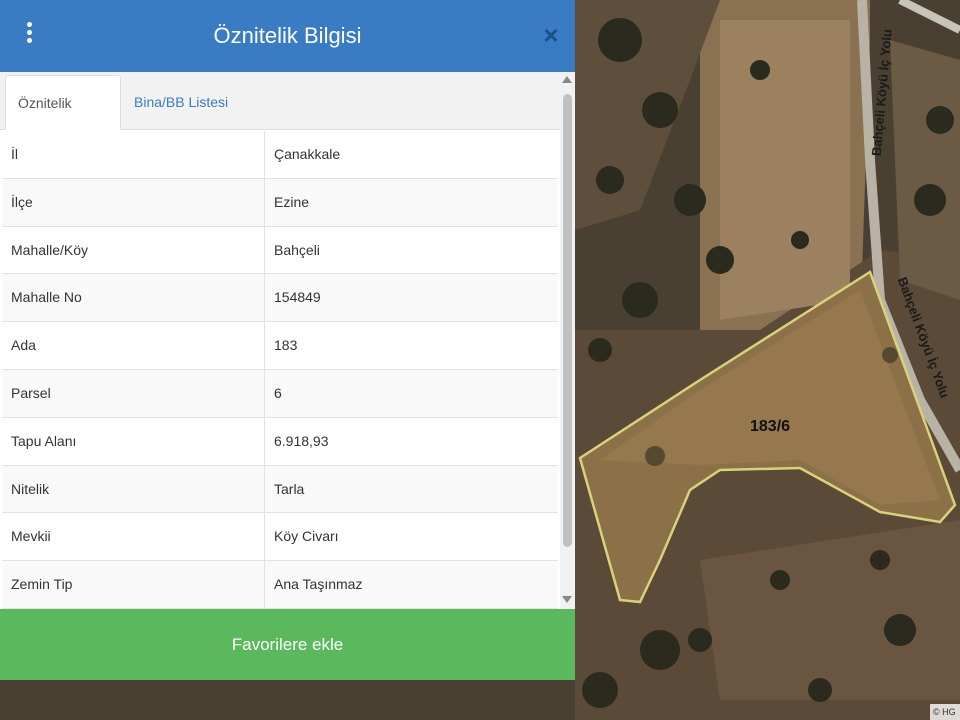  Describe the element at coordinates (289, 488) in the screenshot. I see `attribute-value: Tarla` at that location.